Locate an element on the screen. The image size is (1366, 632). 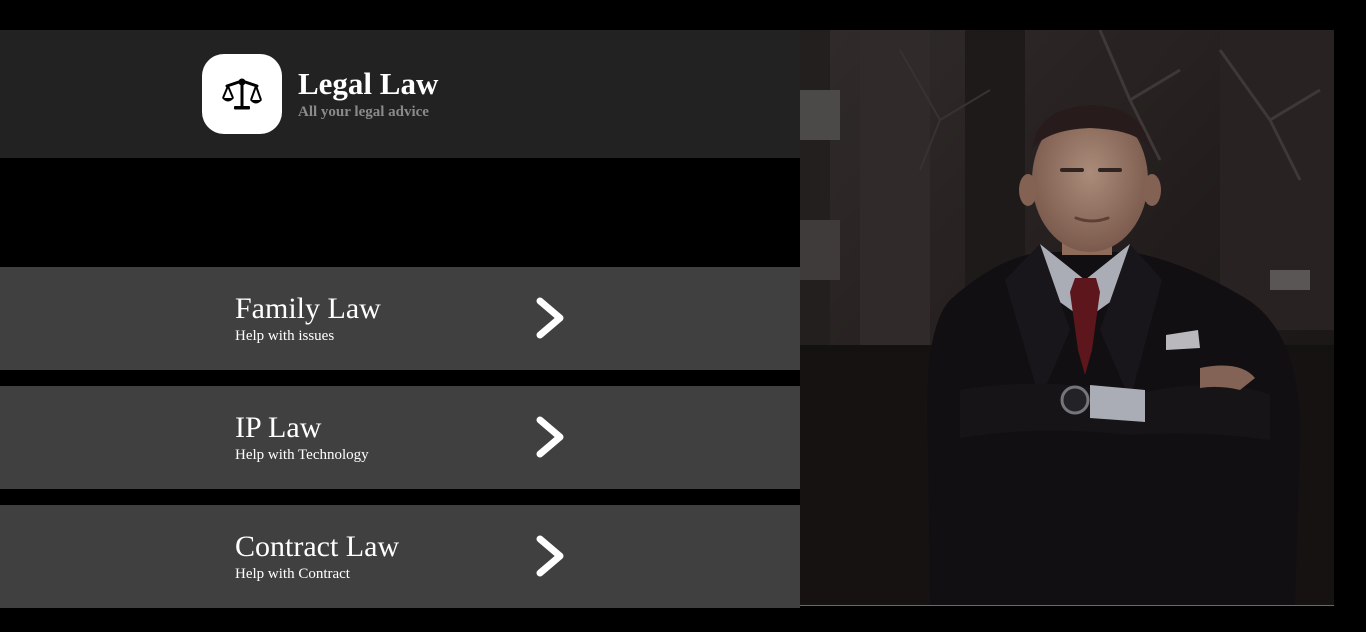
scales-icon is located at coordinates (242, 94).